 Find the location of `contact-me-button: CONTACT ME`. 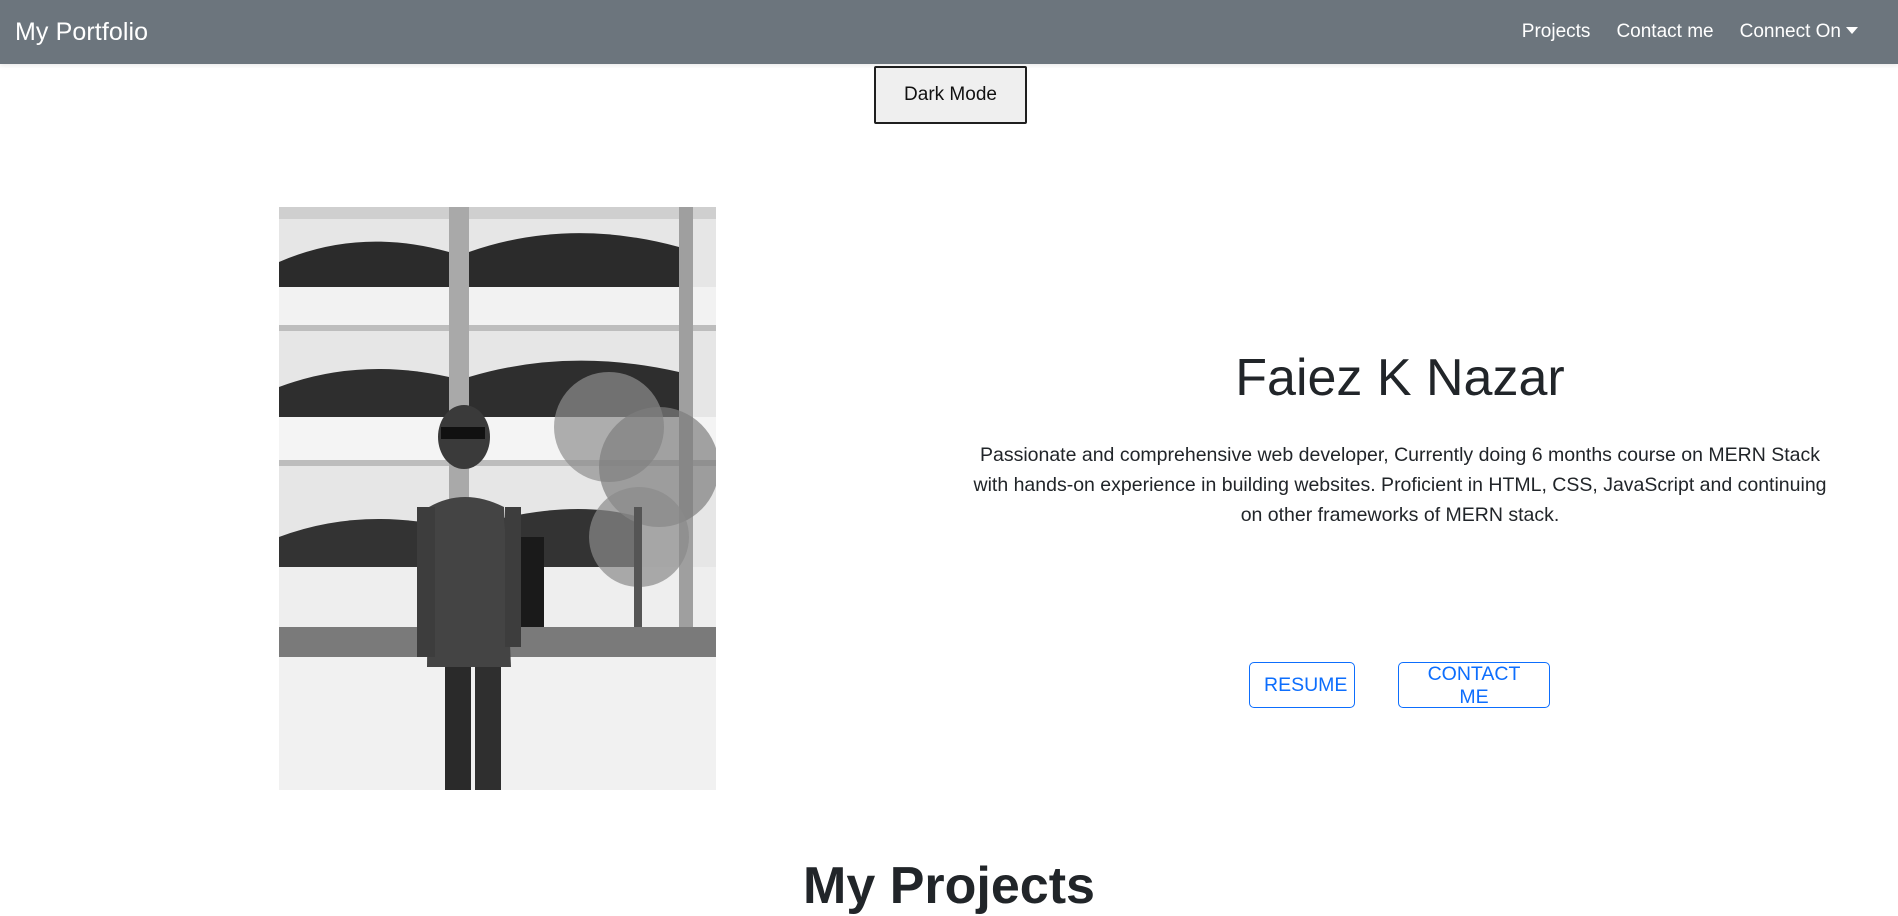

contact-me-button: CONTACT ME is located at coordinates (1474, 685).